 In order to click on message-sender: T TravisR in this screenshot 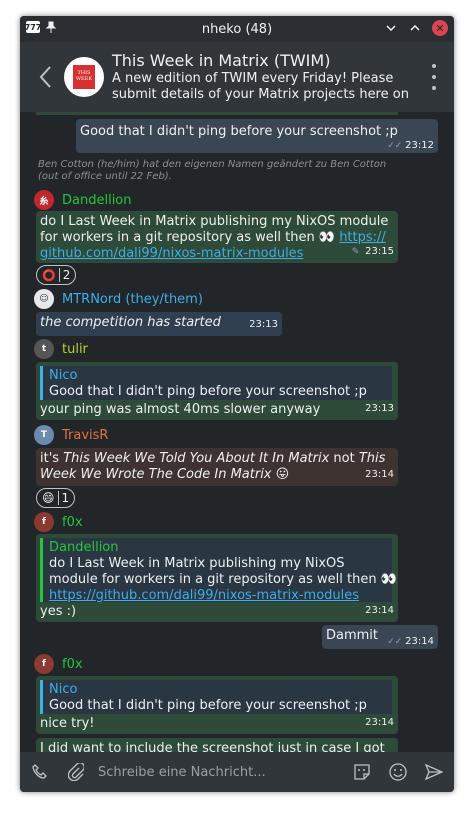, I will do `click(71, 435)`.